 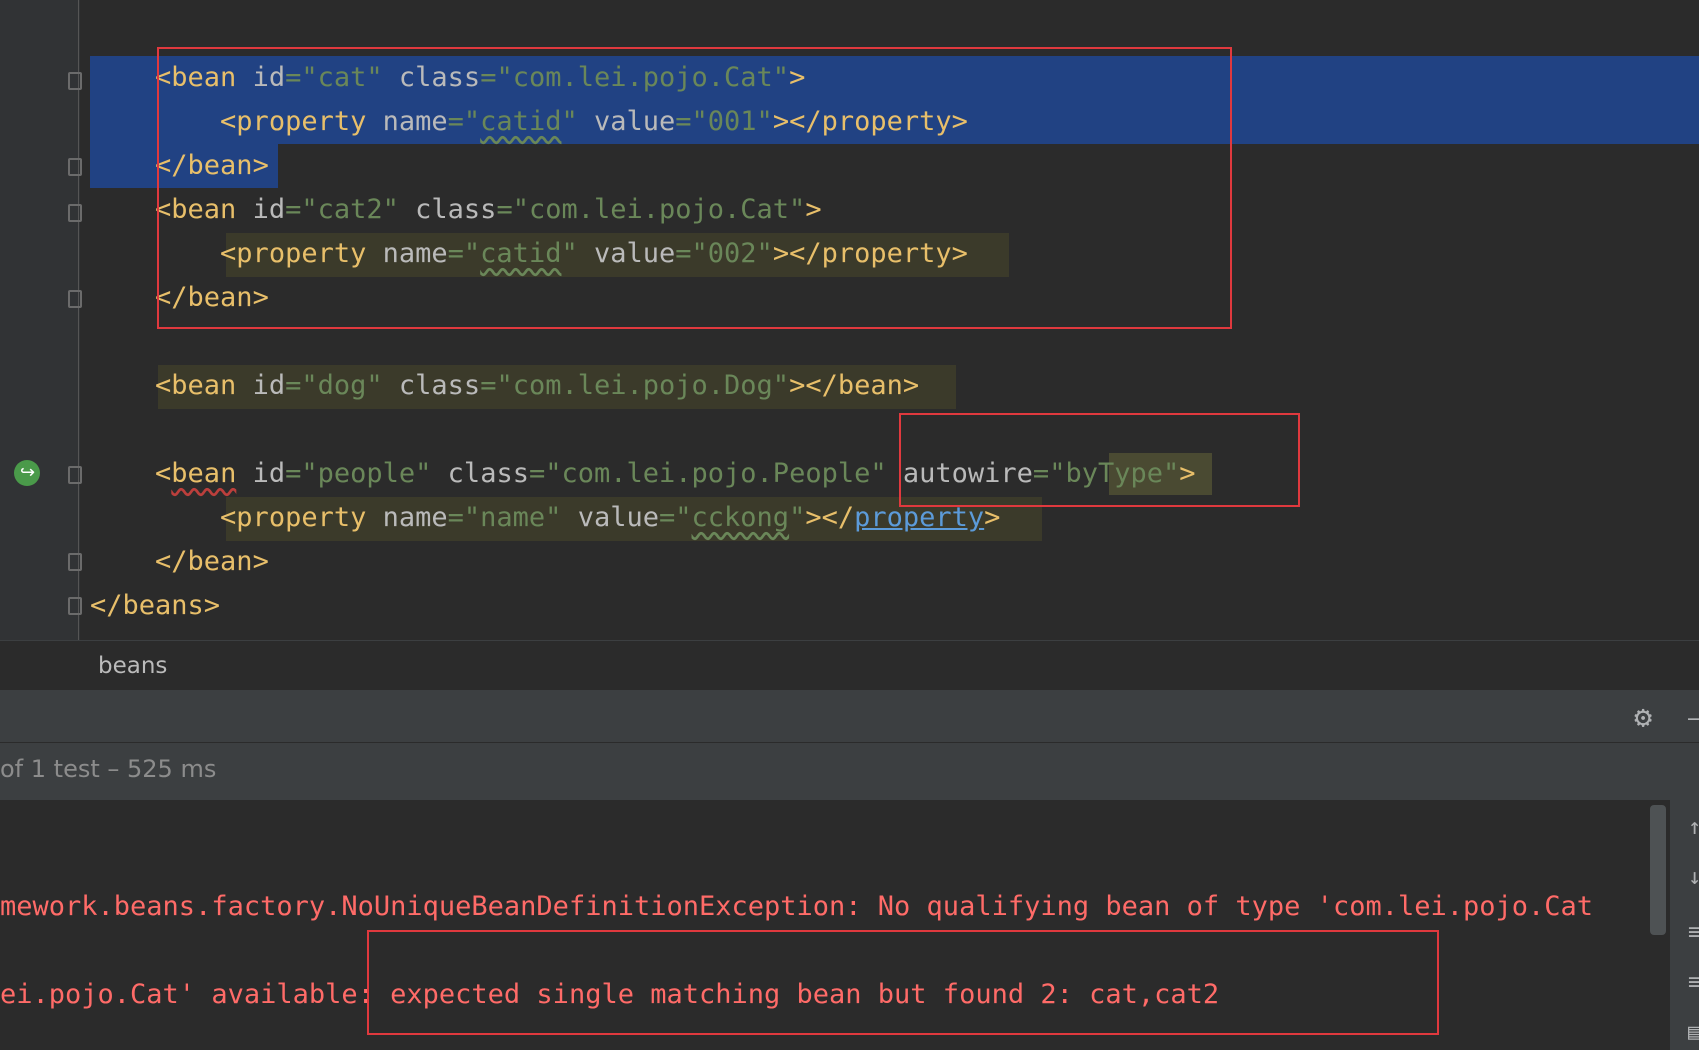 What do you see at coordinates (512, 517) in the screenshot?
I see `code-token: "name"` at bounding box center [512, 517].